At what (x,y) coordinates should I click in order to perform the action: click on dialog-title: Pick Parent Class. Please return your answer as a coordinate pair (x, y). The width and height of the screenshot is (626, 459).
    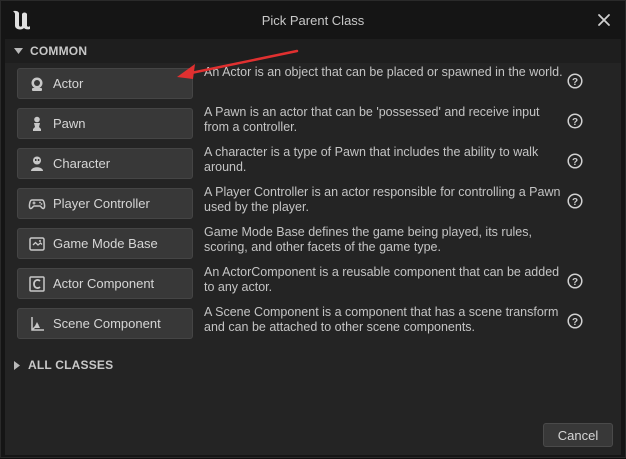
    Looking at the image, I should click on (313, 20).